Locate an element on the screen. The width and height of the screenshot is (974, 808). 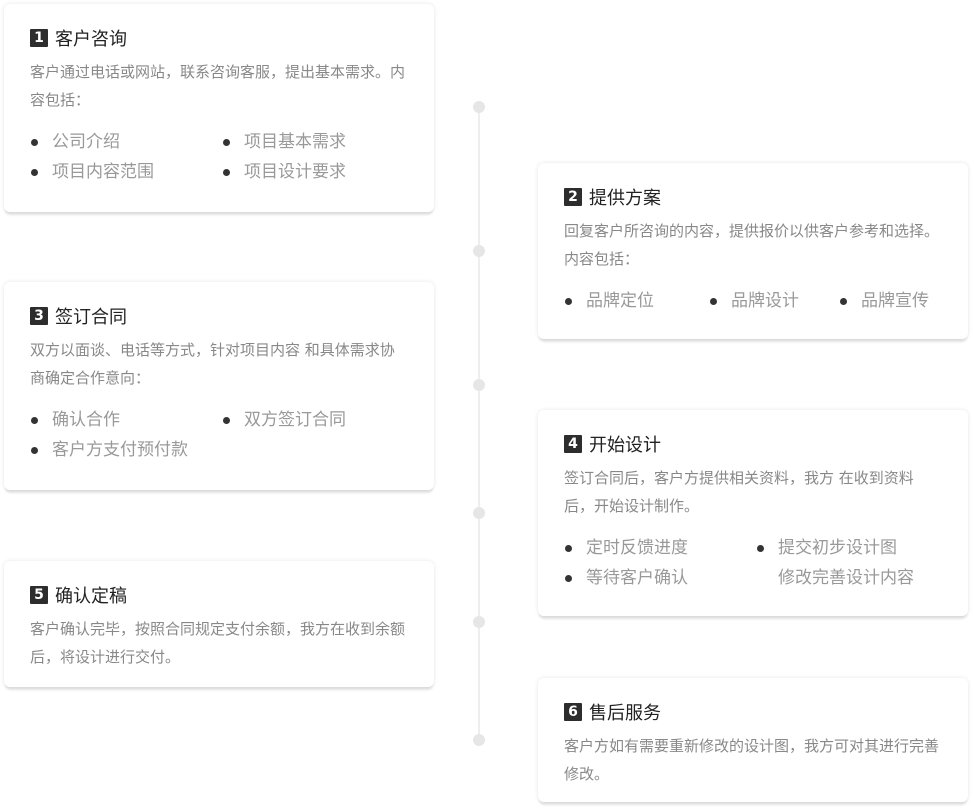
bullet-item: 项目设计要求 is located at coordinates (315, 172).